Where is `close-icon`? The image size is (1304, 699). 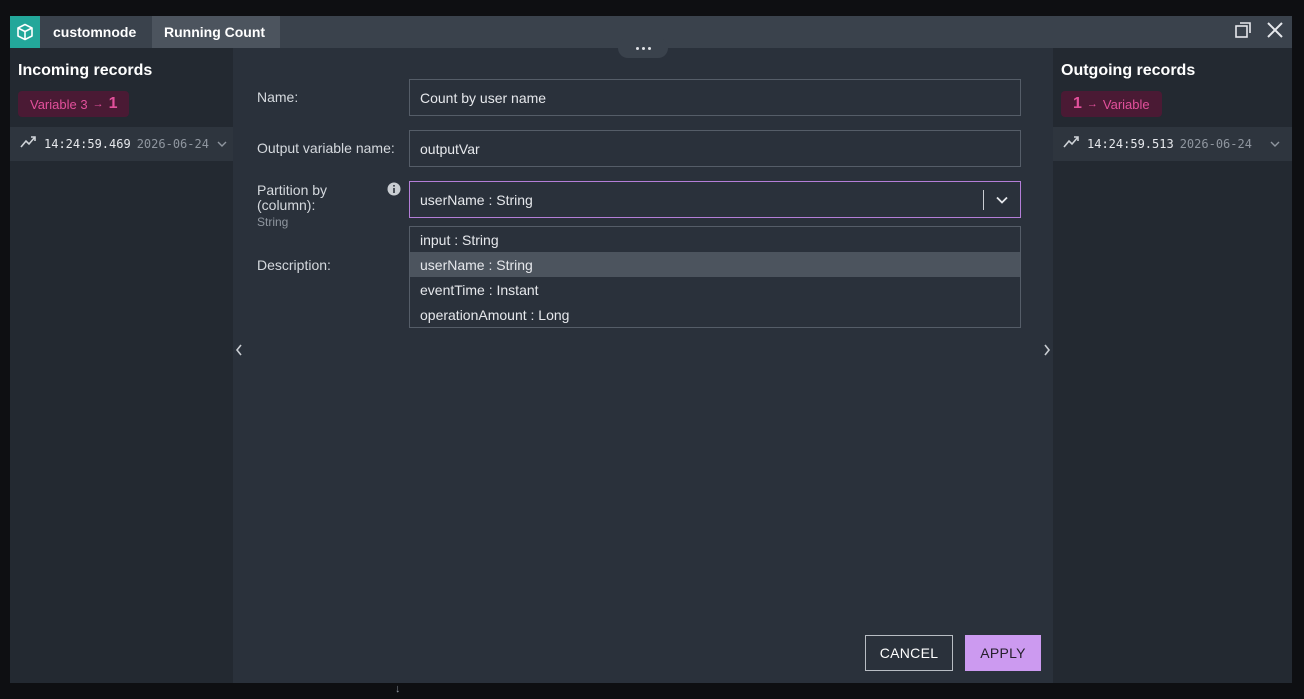
close-icon is located at coordinates (1275, 32).